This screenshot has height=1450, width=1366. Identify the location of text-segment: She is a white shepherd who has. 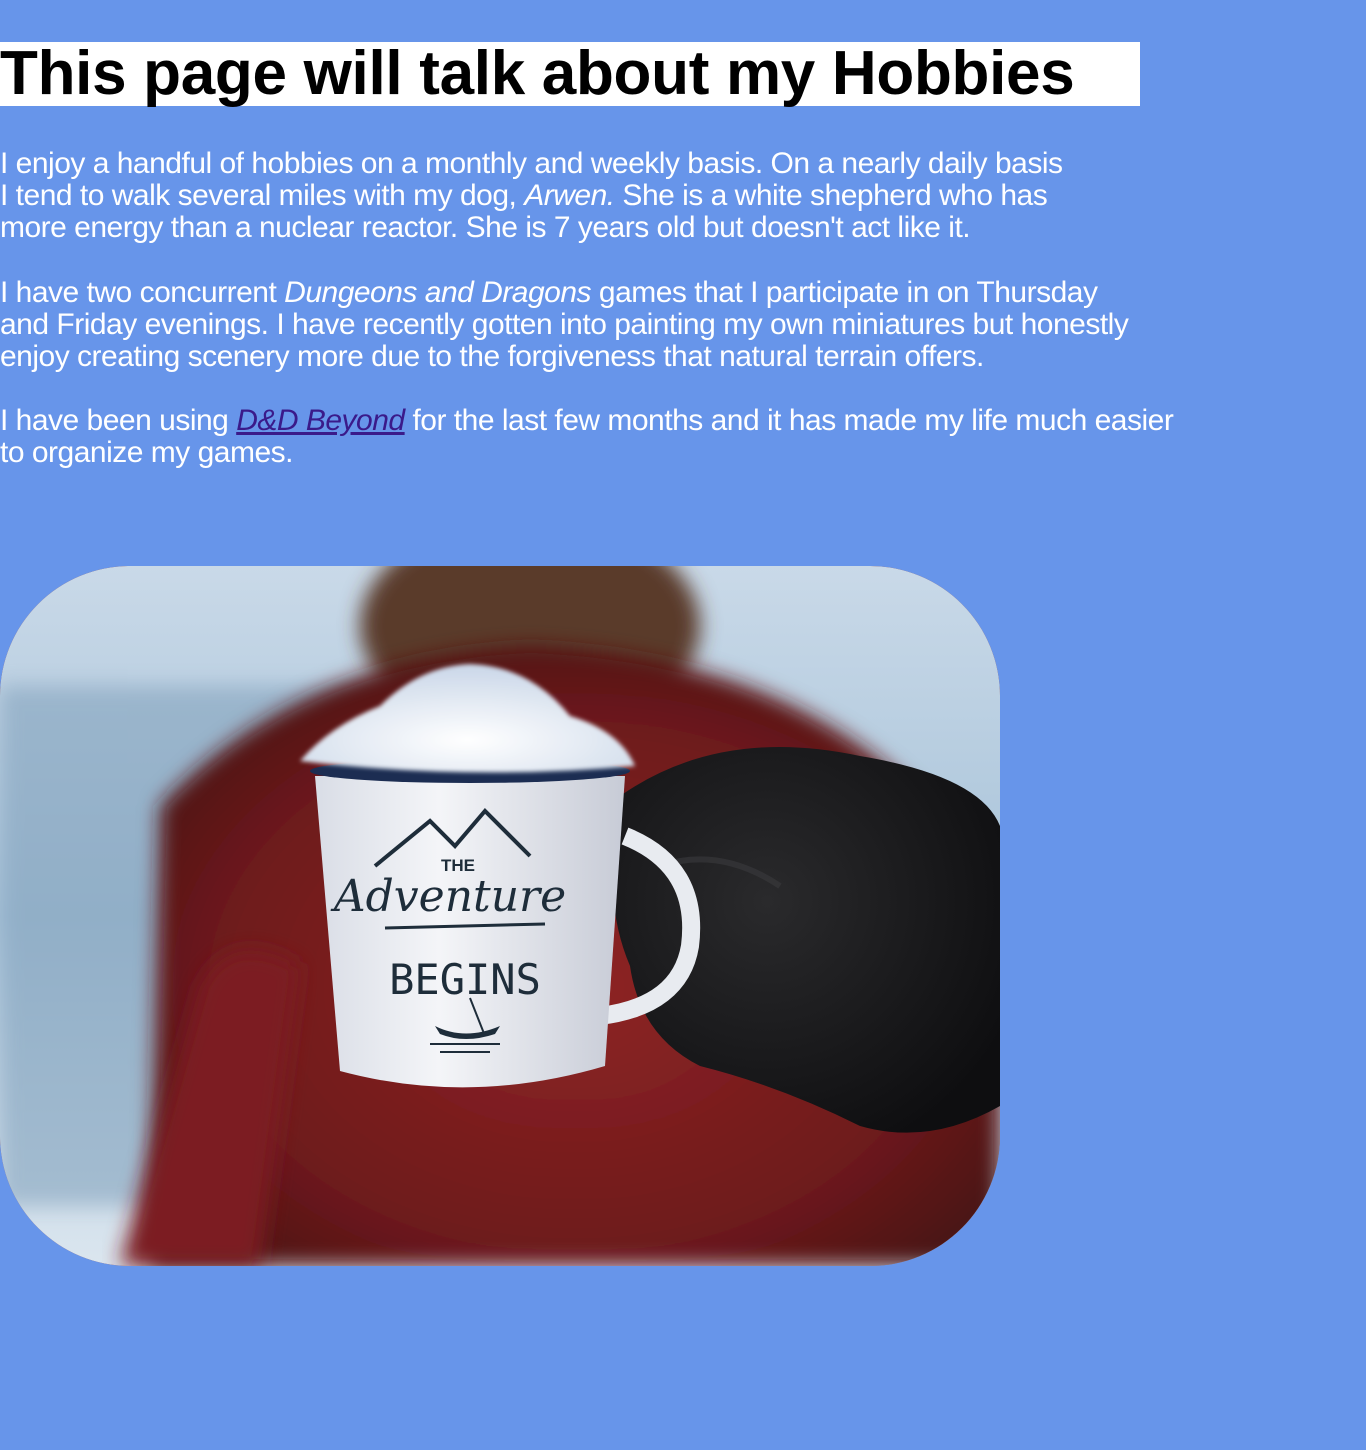
(831, 195).